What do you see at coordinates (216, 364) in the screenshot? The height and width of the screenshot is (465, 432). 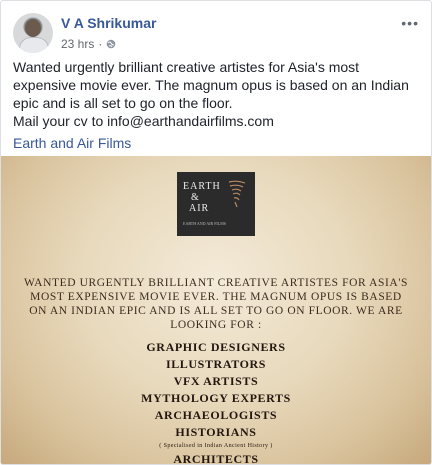 I see `role-item: Illustrators` at bounding box center [216, 364].